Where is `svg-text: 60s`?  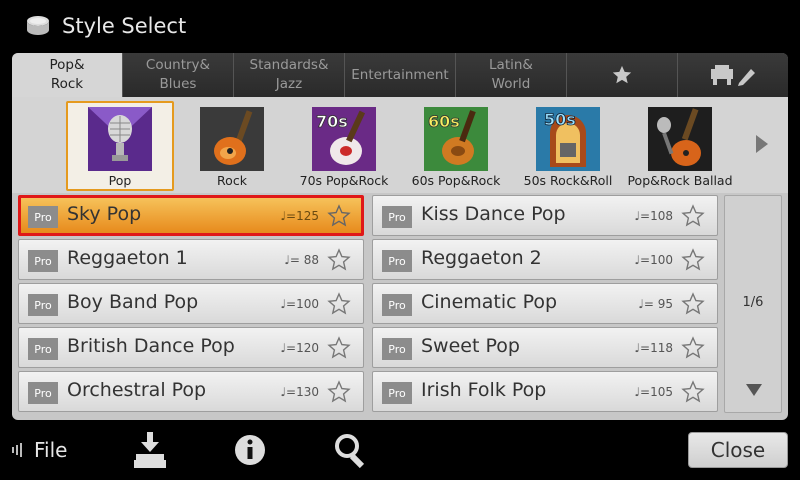 svg-text: 60s is located at coordinates (444, 121).